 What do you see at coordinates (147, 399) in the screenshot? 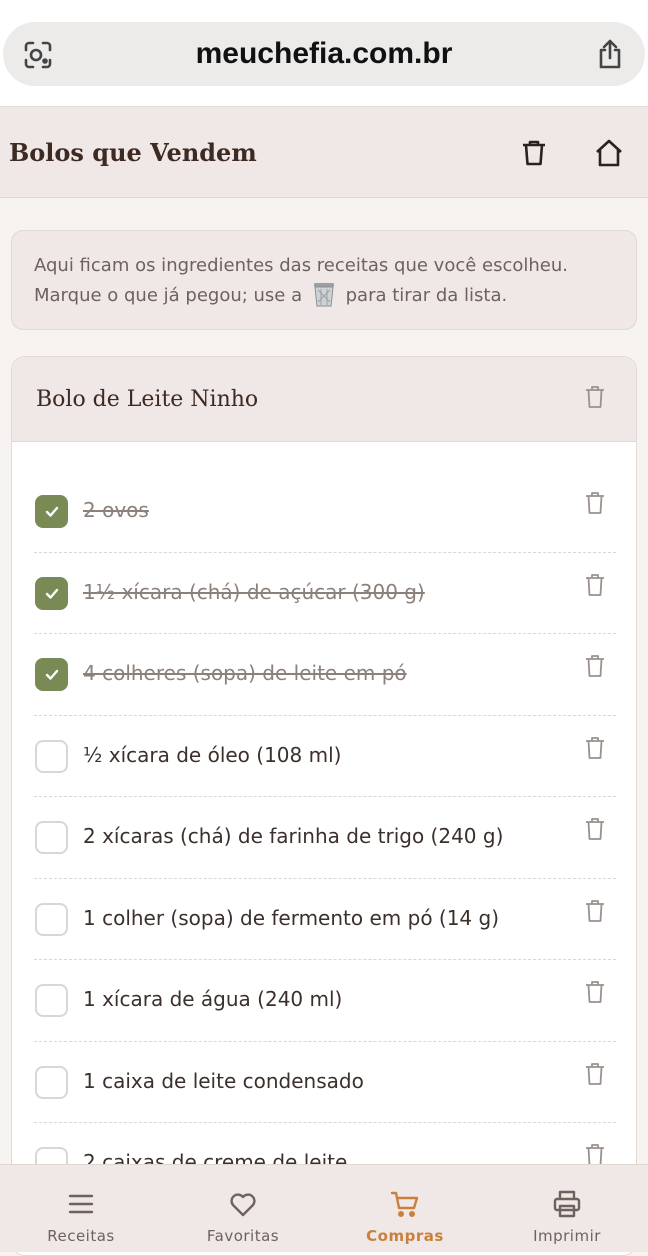
I see `recipe-title: Bolo de Leite Ninho` at bounding box center [147, 399].